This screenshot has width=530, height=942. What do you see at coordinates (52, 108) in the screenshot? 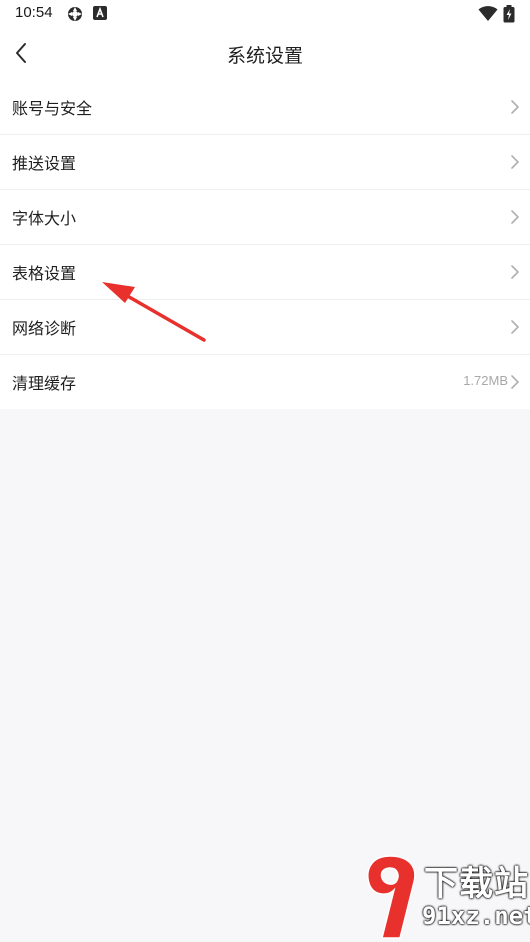
I see `settings-row-label: 账号与安全` at bounding box center [52, 108].